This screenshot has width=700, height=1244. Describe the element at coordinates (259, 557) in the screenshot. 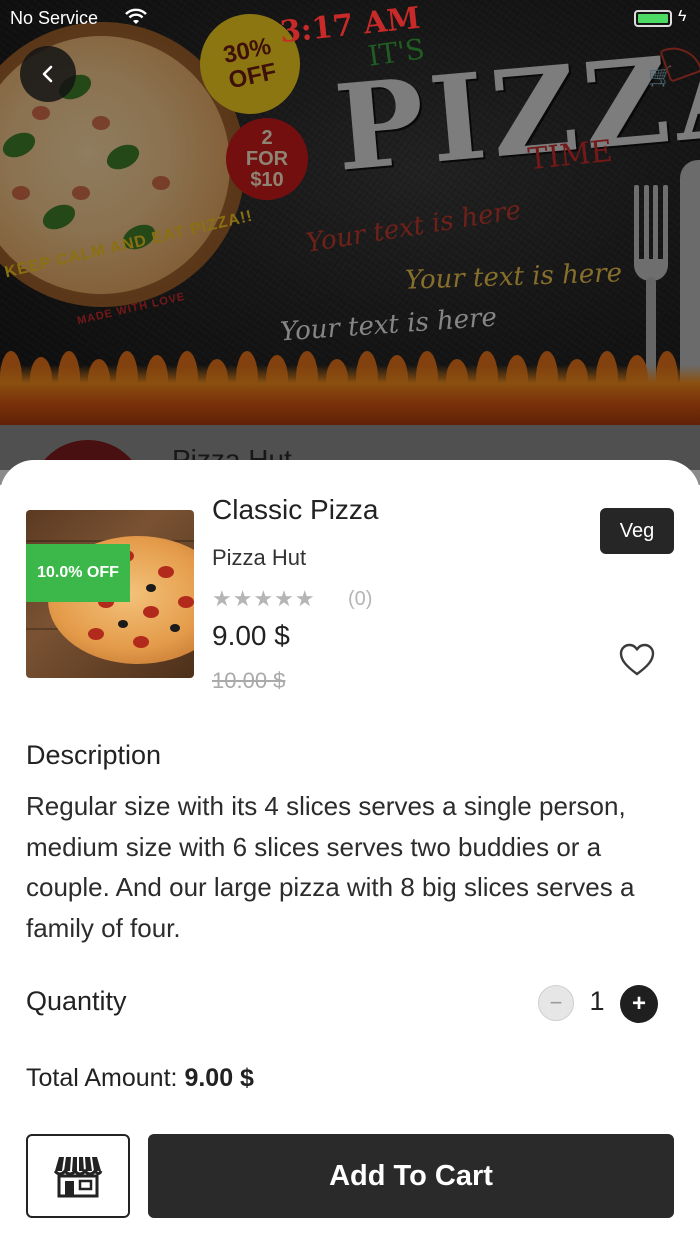

I see `restaurant-name: Pizza Hut` at that location.